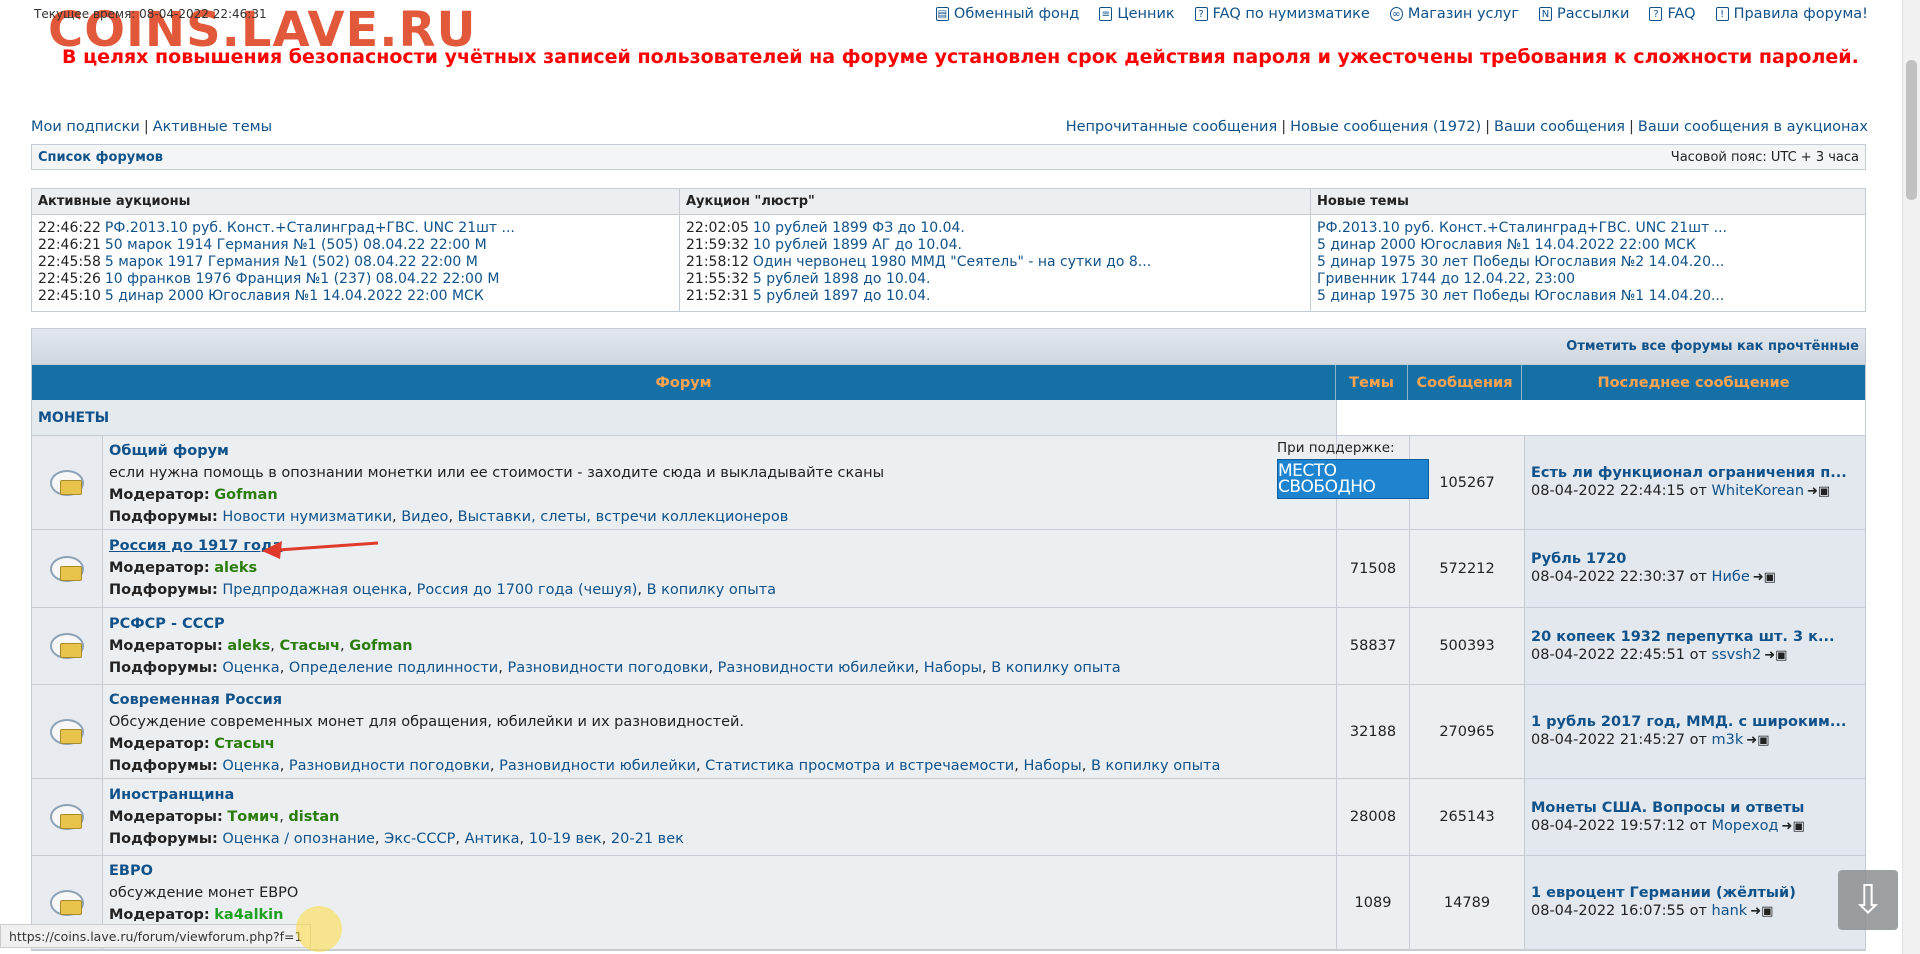 Image resolution: width=1920 pixels, height=954 pixels. Describe the element at coordinates (948, 382) in the screenshot. I see `table-header: Форум Темы Сообщения Последнее сообщение` at that location.